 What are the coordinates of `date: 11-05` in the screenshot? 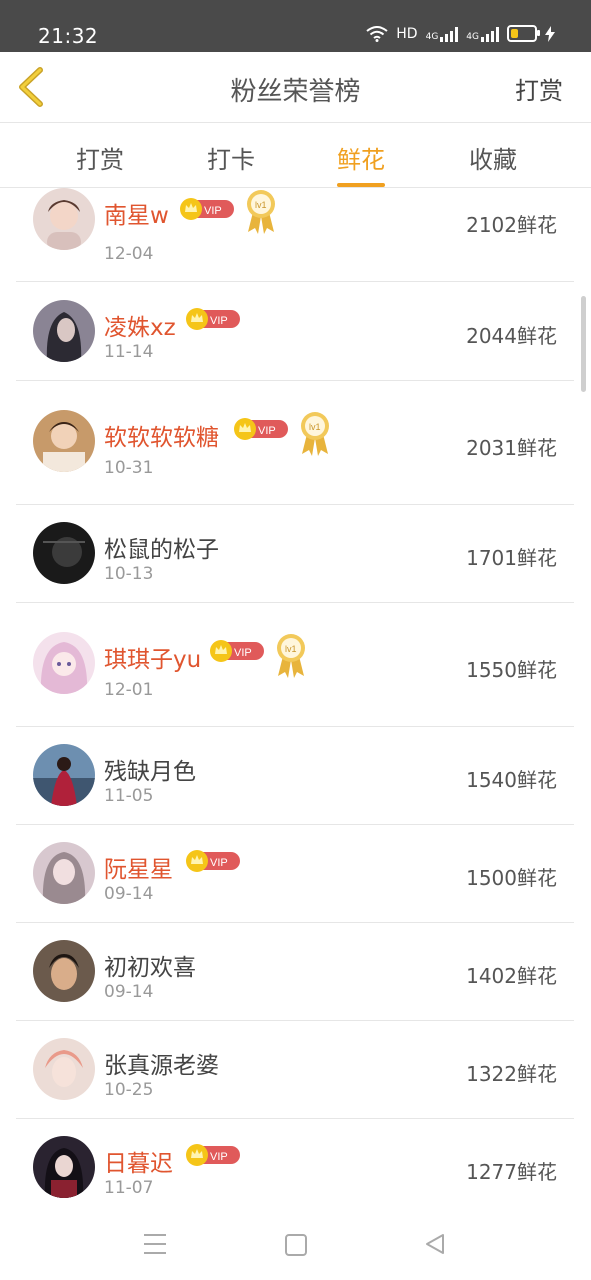 It's located at (129, 796).